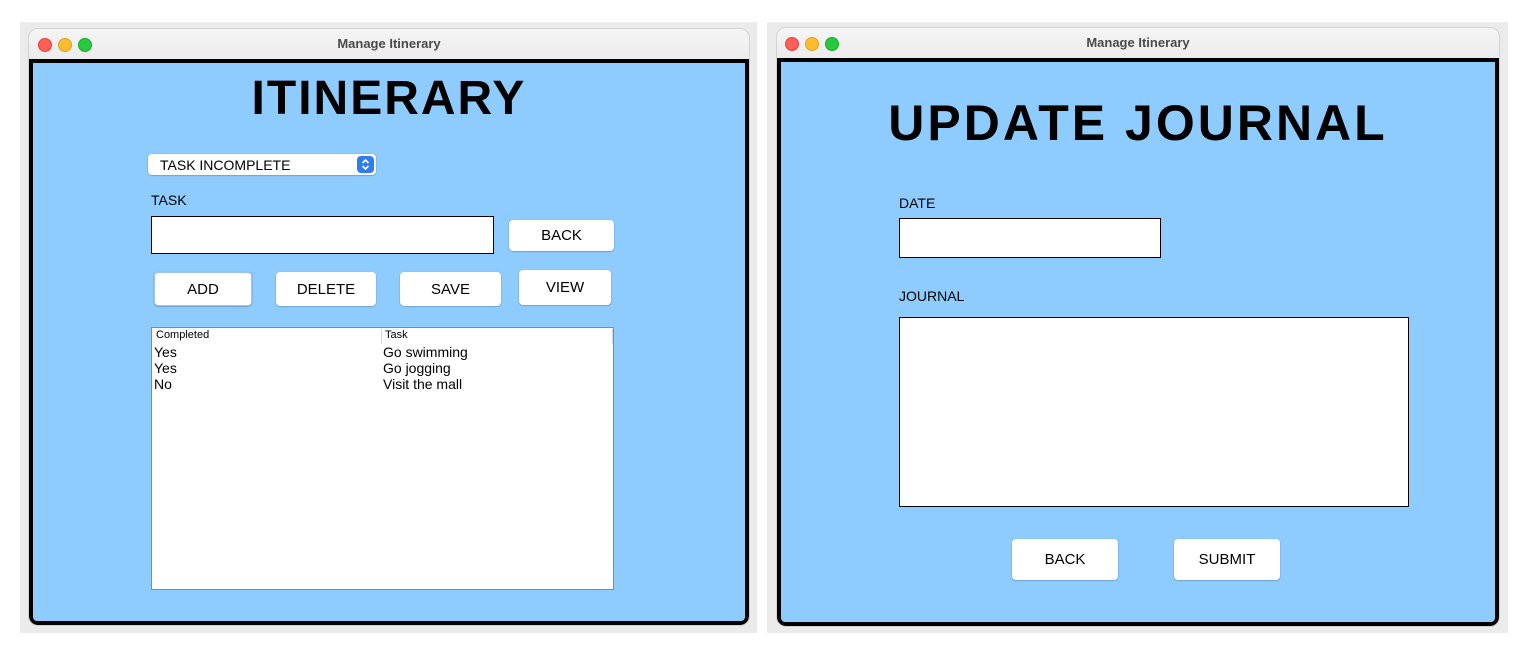  What do you see at coordinates (425, 352) in the screenshot?
I see `table-row-1-task: Go swimming` at bounding box center [425, 352].